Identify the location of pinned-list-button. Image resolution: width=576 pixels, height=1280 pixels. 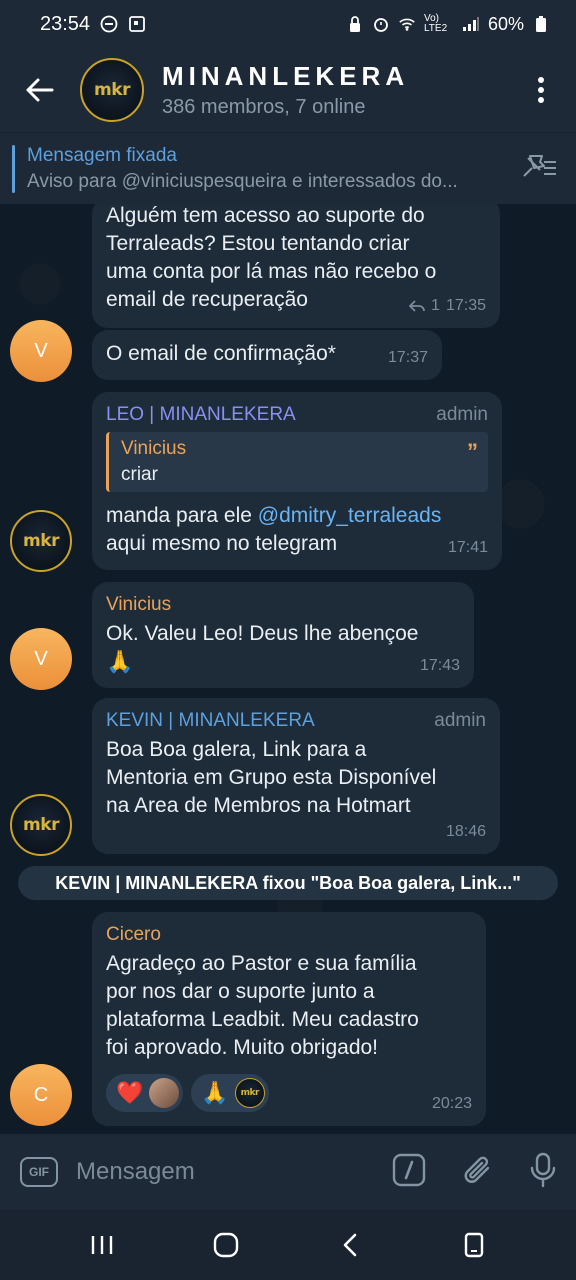
(539, 168).